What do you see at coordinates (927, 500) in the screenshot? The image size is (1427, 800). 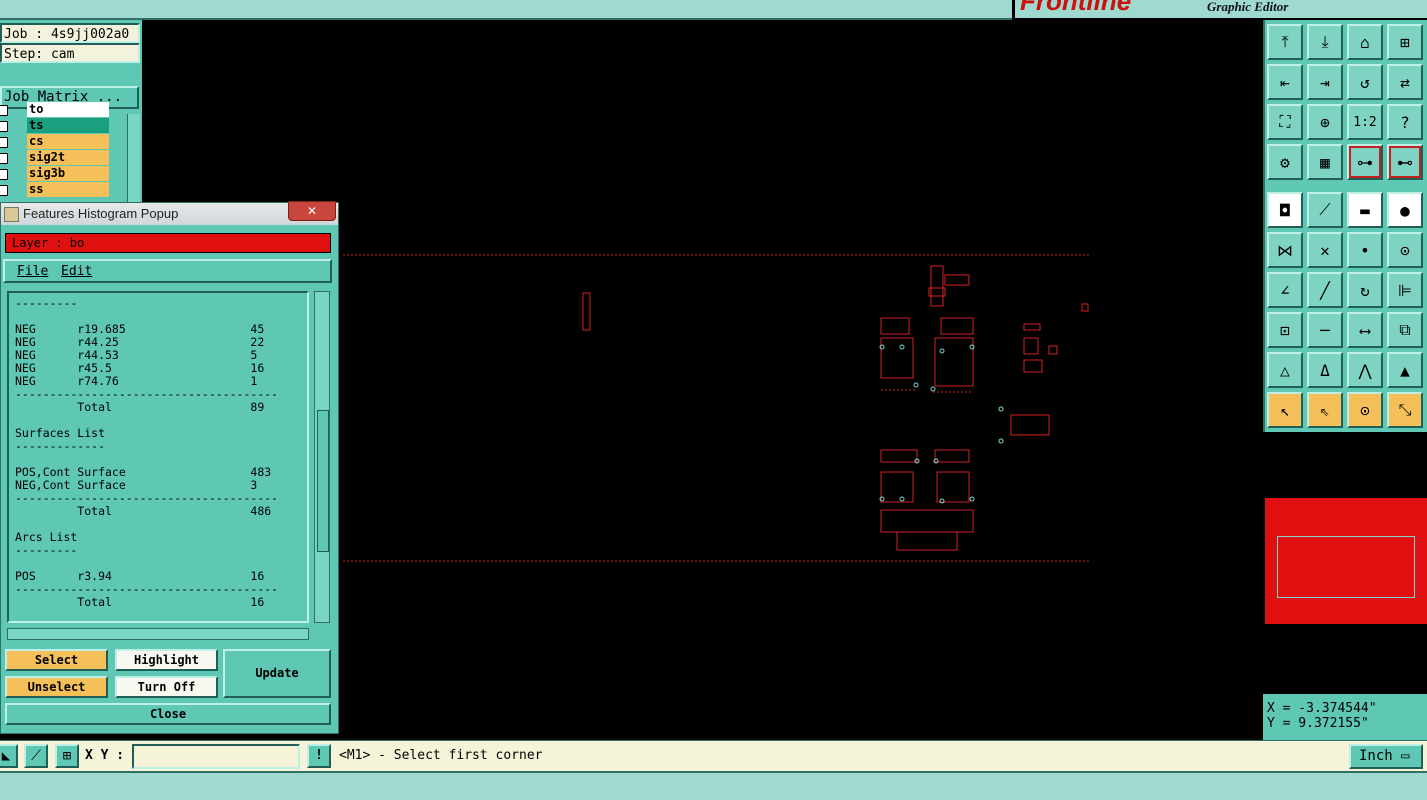 I see `component-bottom-cluster` at bounding box center [927, 500].